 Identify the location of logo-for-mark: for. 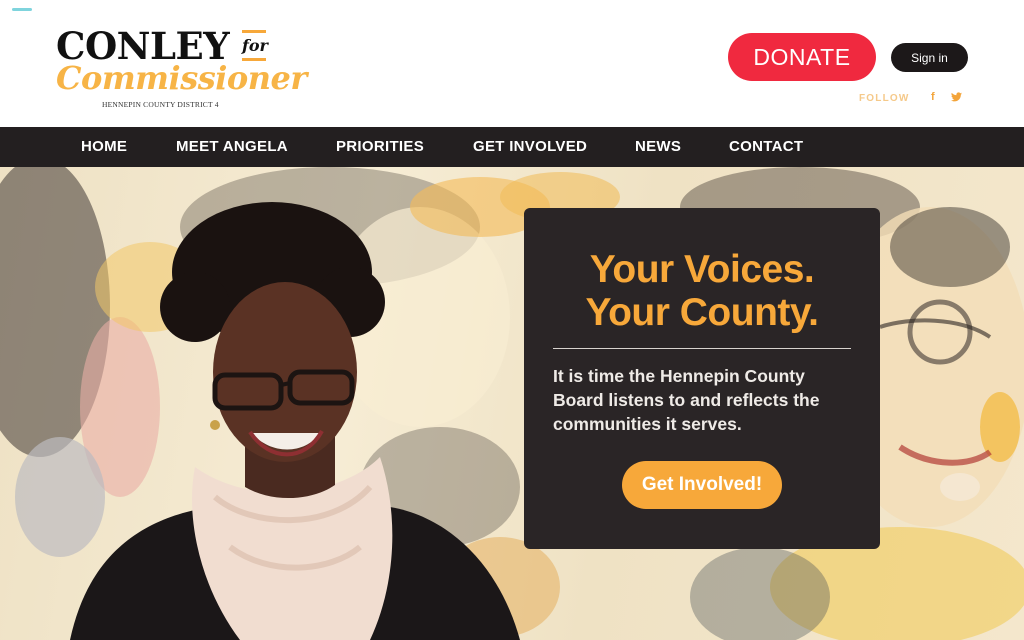
(255, 46).